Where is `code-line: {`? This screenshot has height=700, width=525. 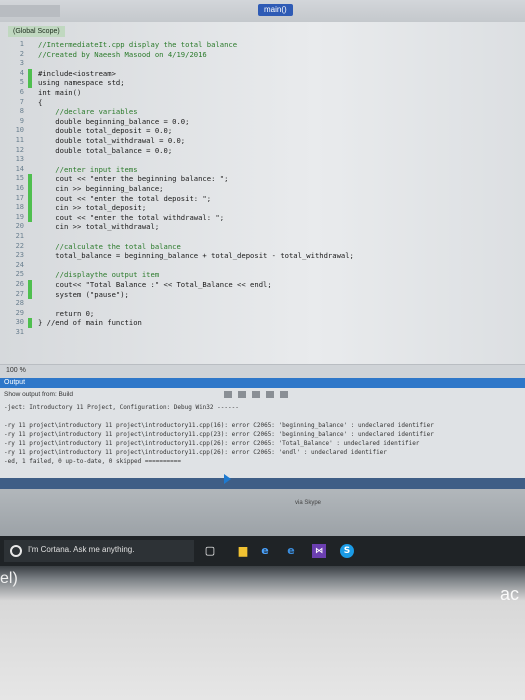
code-line: { is located at coordinates (40, 102).